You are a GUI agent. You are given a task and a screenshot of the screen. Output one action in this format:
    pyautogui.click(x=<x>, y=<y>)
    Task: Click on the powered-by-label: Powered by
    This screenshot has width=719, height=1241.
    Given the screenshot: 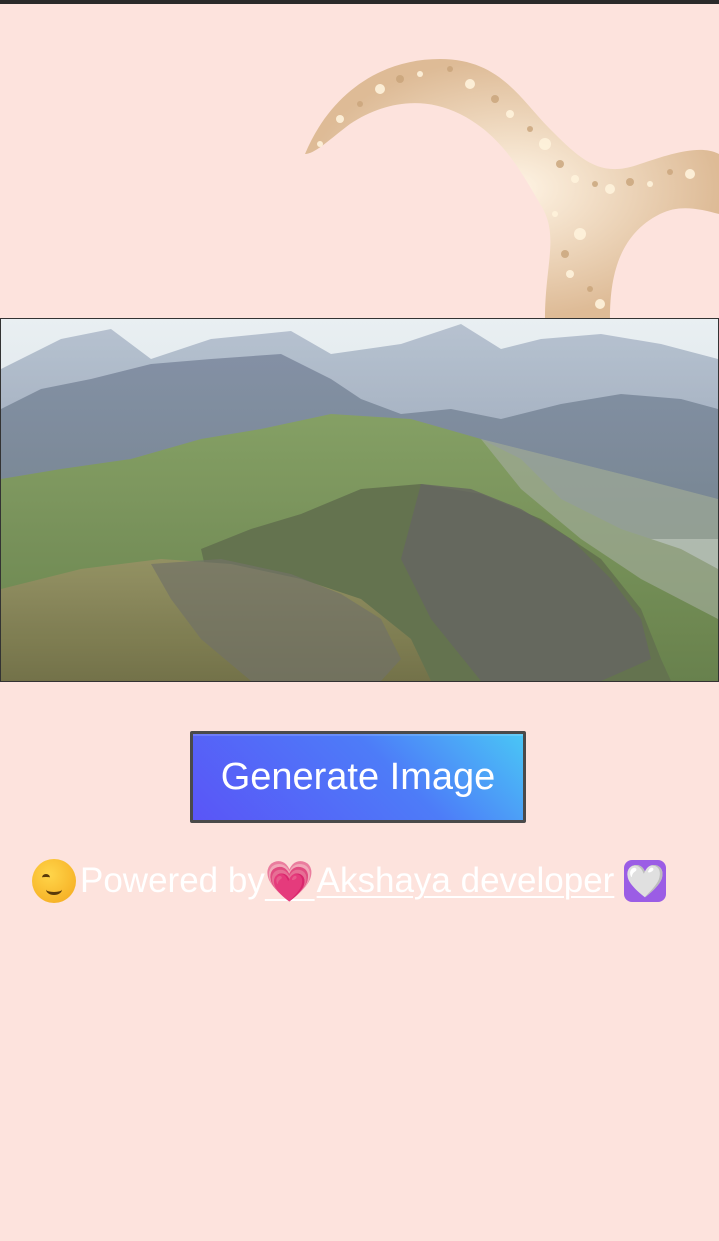 What is the action you would take?
    pyautogui.click(x=172, y=880)
    